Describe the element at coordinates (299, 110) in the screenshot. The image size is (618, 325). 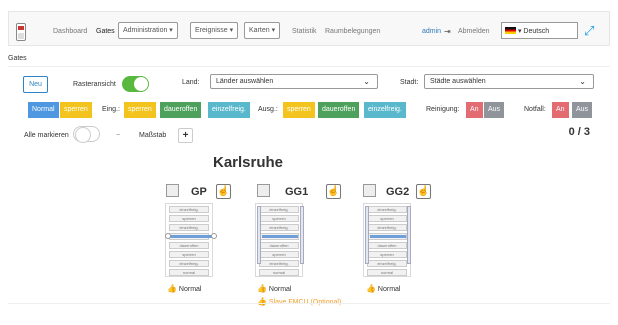
I see `exit-lock-button: sperren` at that location.